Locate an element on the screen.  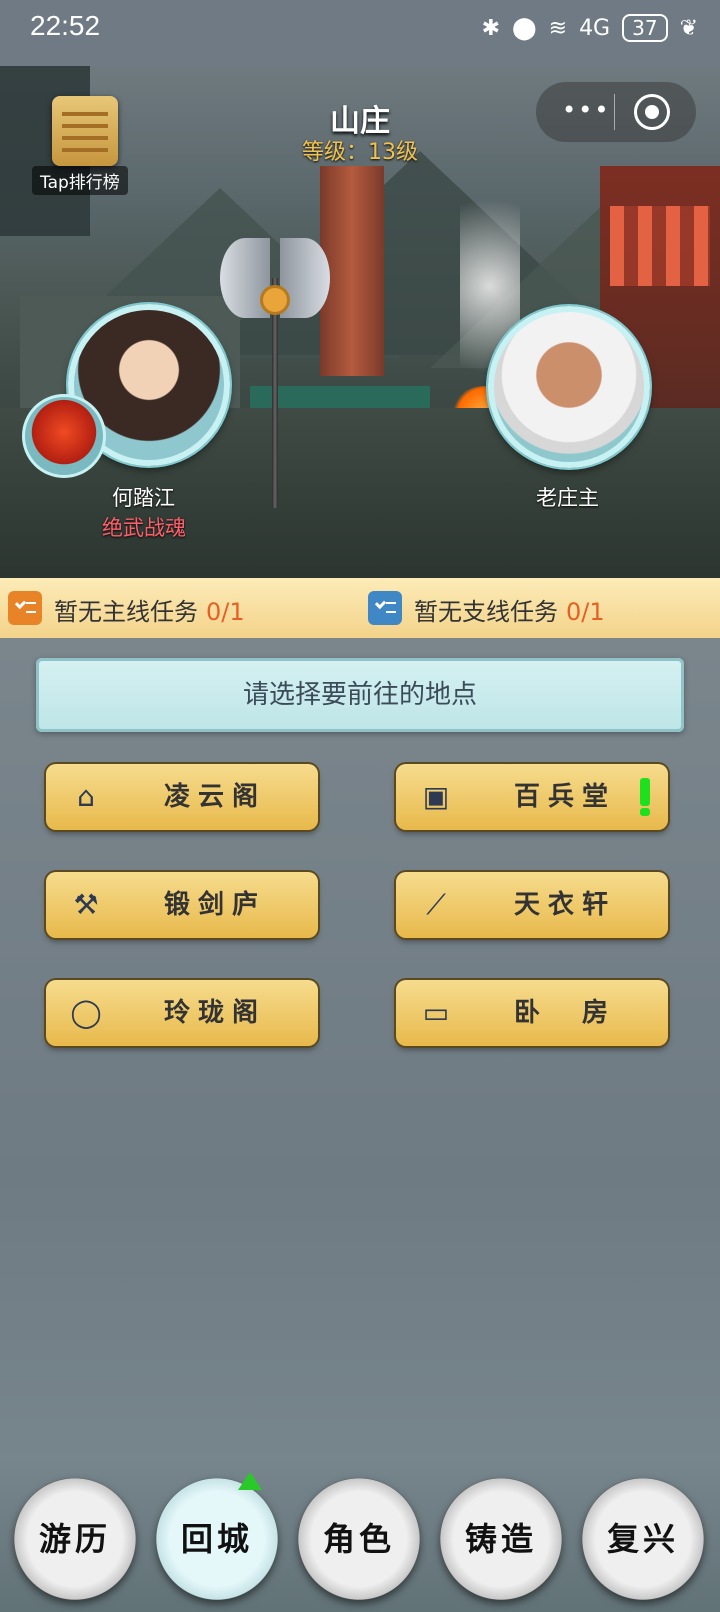
nav-label: 角色 is located at coordinates (358, 1539).